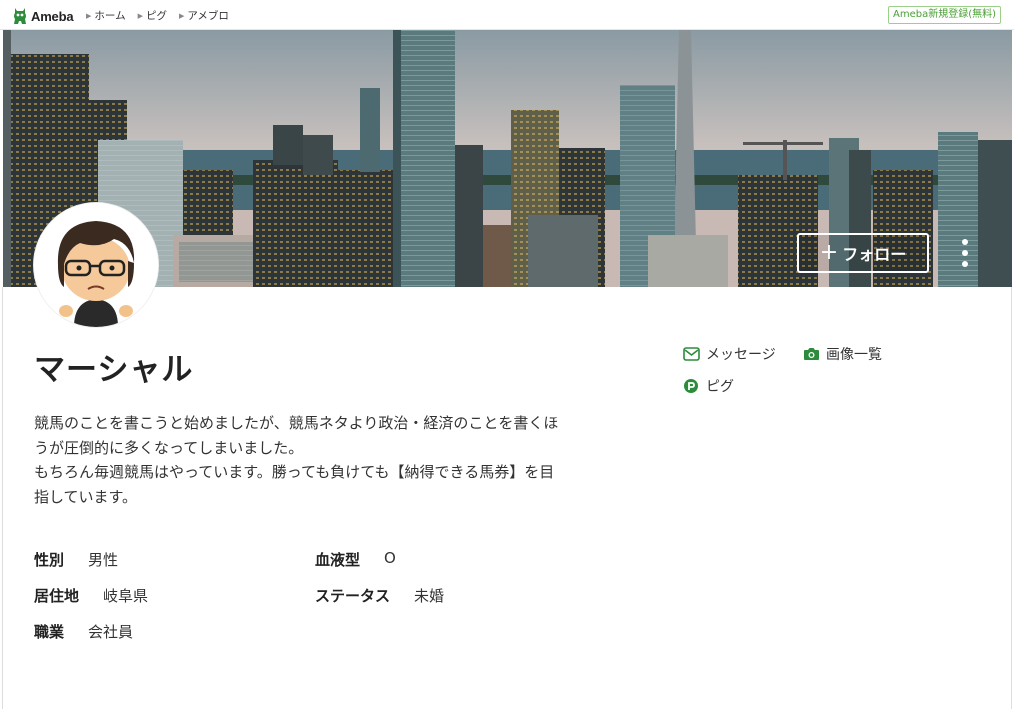  I want to click on bio-line: 指しています。, so click(86, 496).